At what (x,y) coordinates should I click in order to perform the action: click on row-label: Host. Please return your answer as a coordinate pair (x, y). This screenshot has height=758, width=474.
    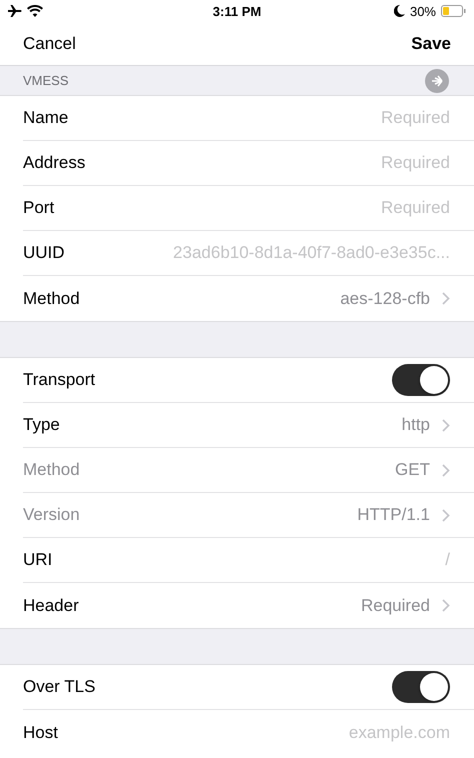
    Looking at the image, I should click on (40, 732).